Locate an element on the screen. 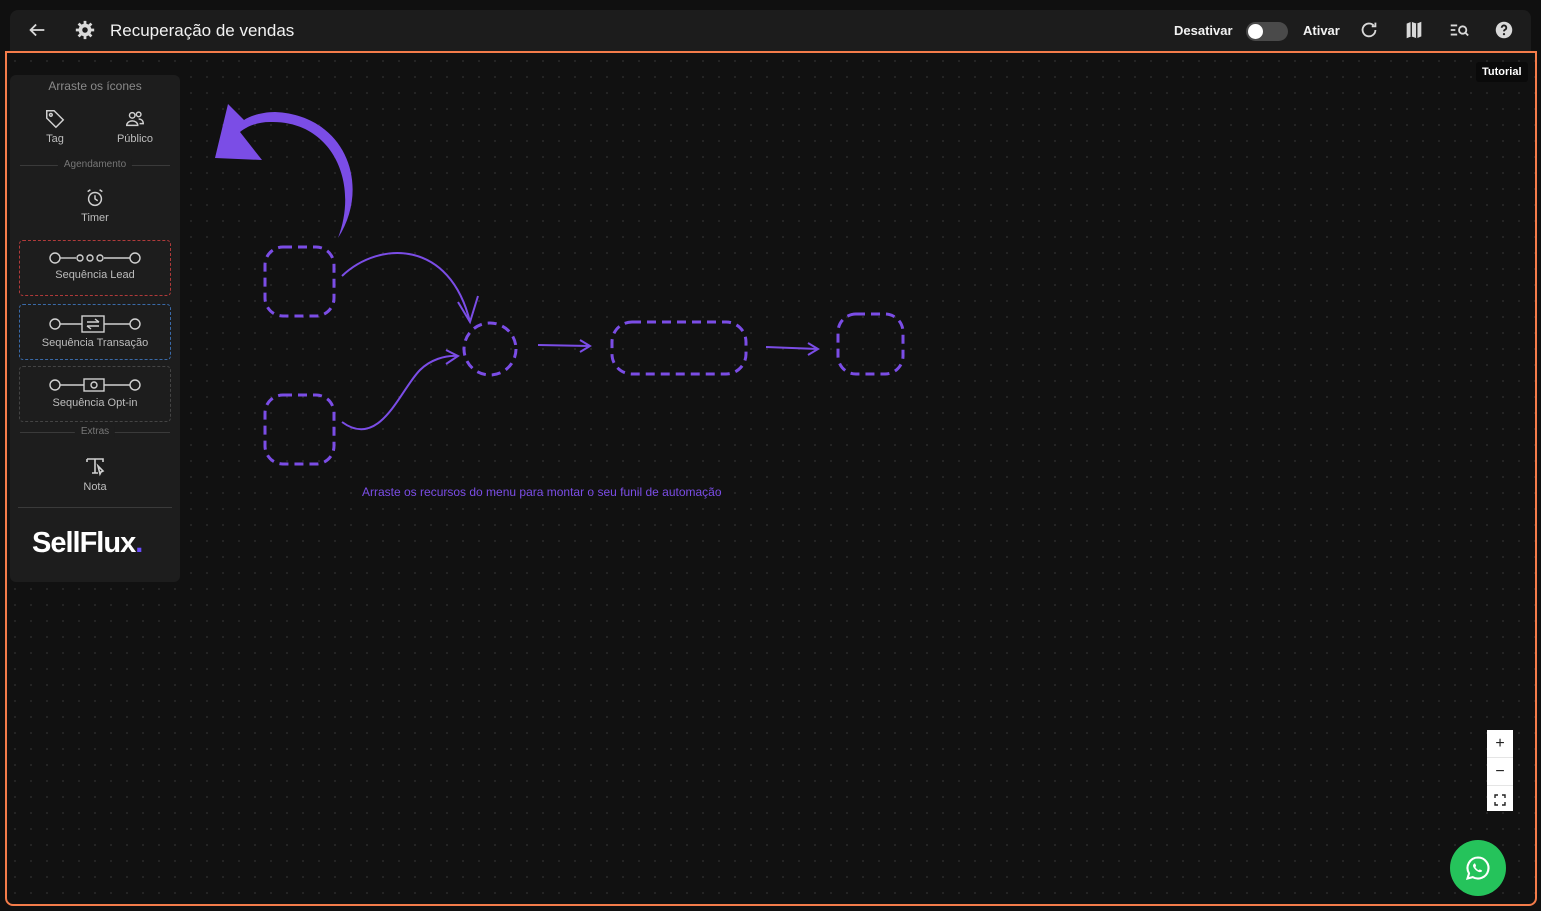  timer-label: Timer is located at coordinates (95, 218).